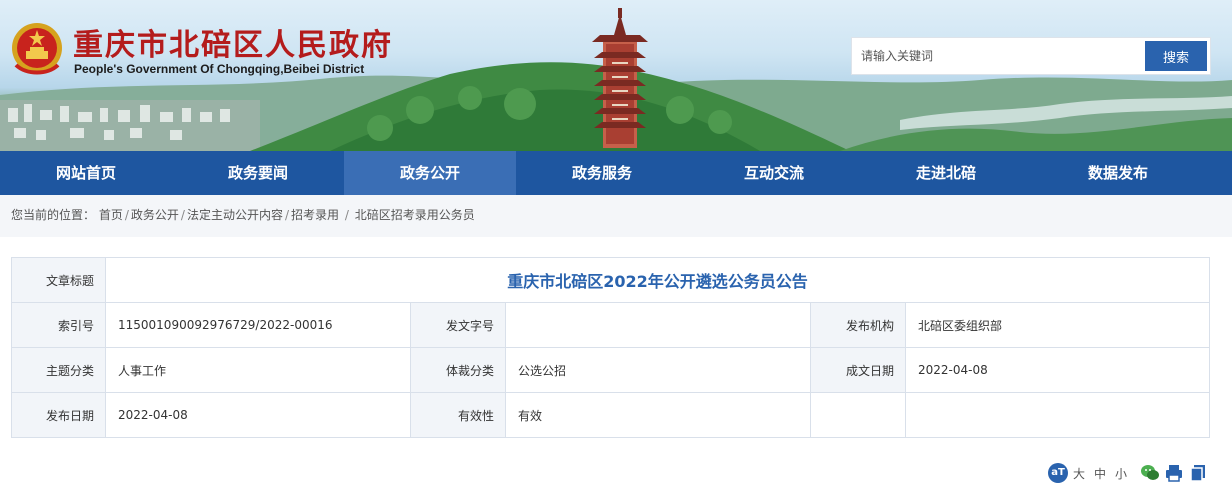 This screenshot has height=486, width=1232. What do you see at coordinates (58, 280) in the screenshot?
I see `title-label: 文章标题` at bounding box center [58, 280].